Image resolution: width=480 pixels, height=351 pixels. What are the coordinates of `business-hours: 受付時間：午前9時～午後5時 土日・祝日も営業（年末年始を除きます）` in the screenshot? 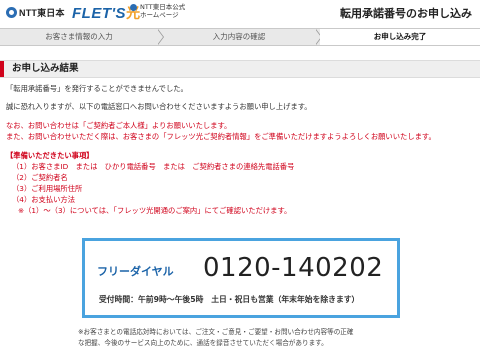 It's located at (229, 299).